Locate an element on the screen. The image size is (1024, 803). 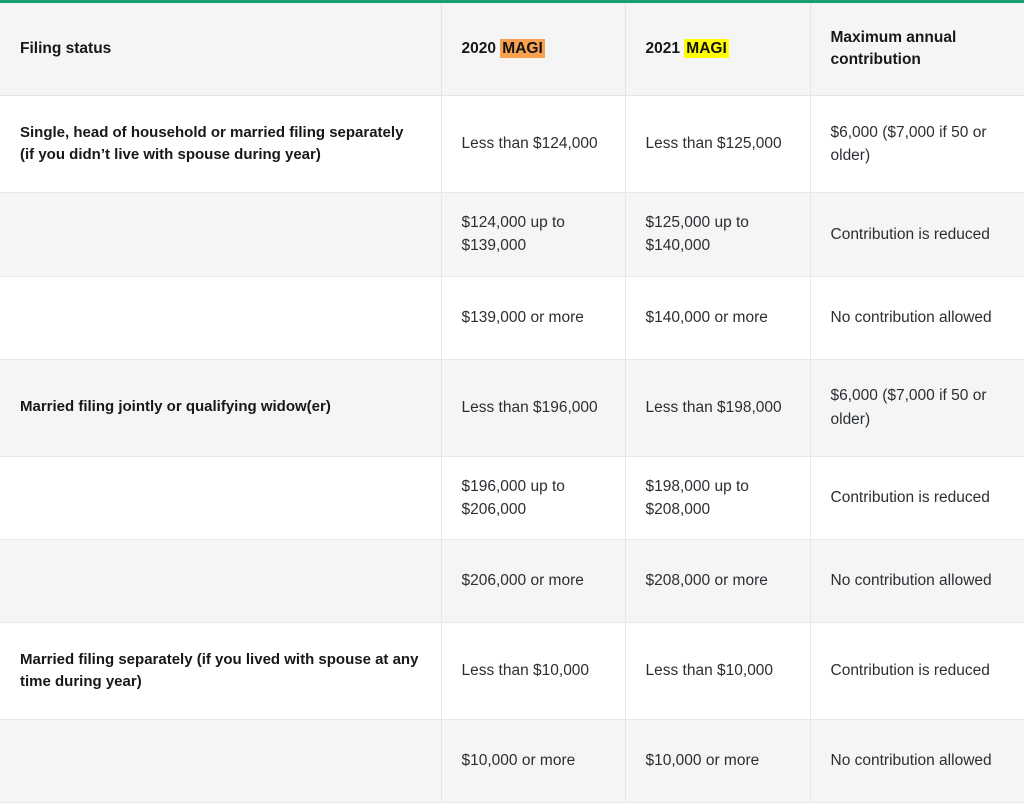
cell-magi-2020: $206,000 or more is located at coordinates (533, 581).